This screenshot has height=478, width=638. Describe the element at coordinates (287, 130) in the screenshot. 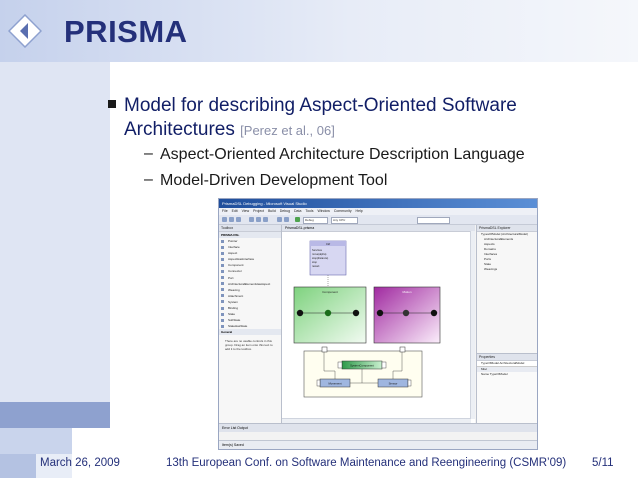

I see `citation: [Perez et al., 06]` at that location.